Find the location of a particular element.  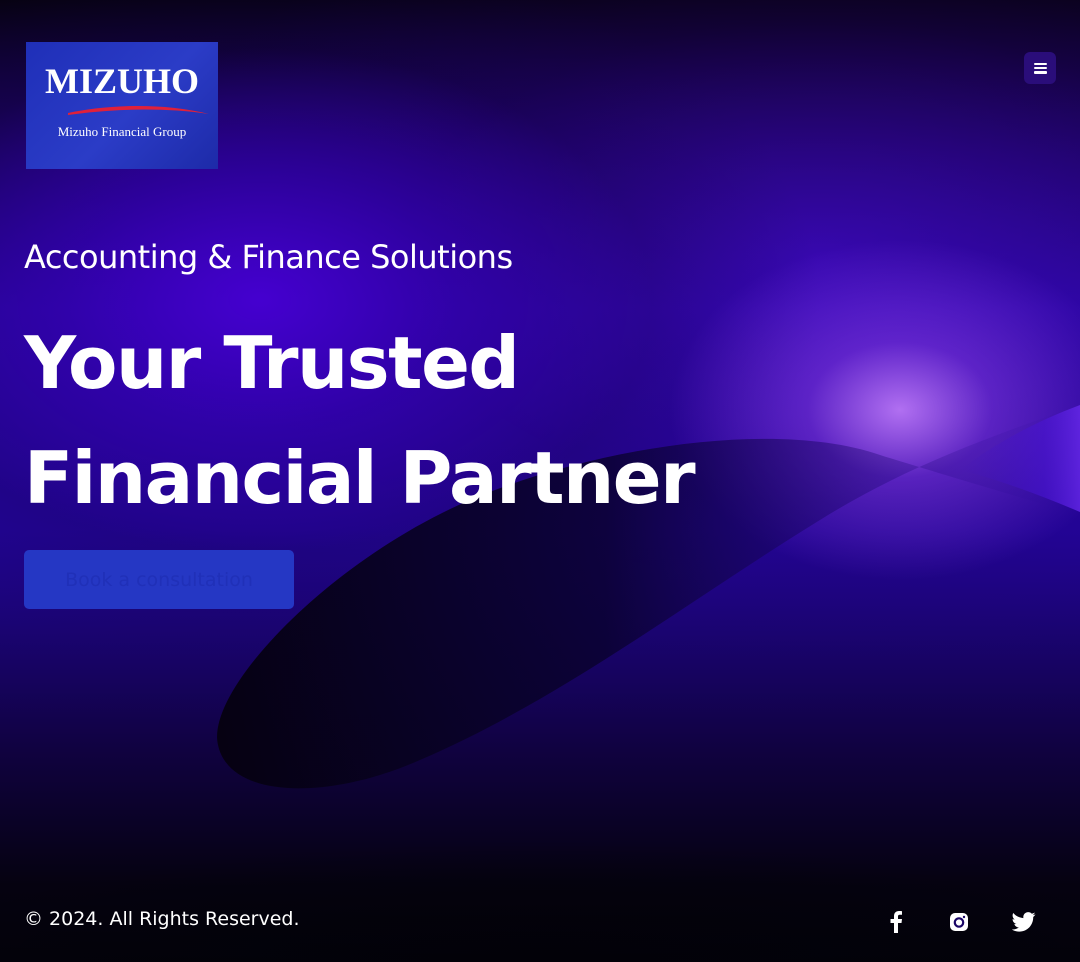

twitter-icon is located at coordinates (1024, 922).